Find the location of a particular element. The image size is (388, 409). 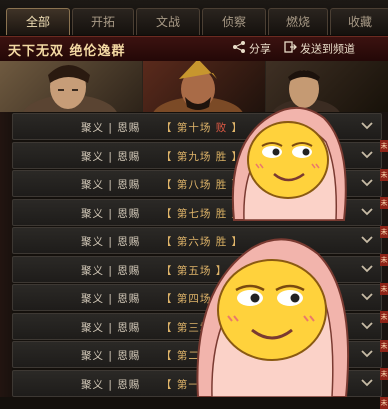

battle-row: 聚义 | 恩赐 【 第六场 胜 】 is located at coordinates (197, 240).